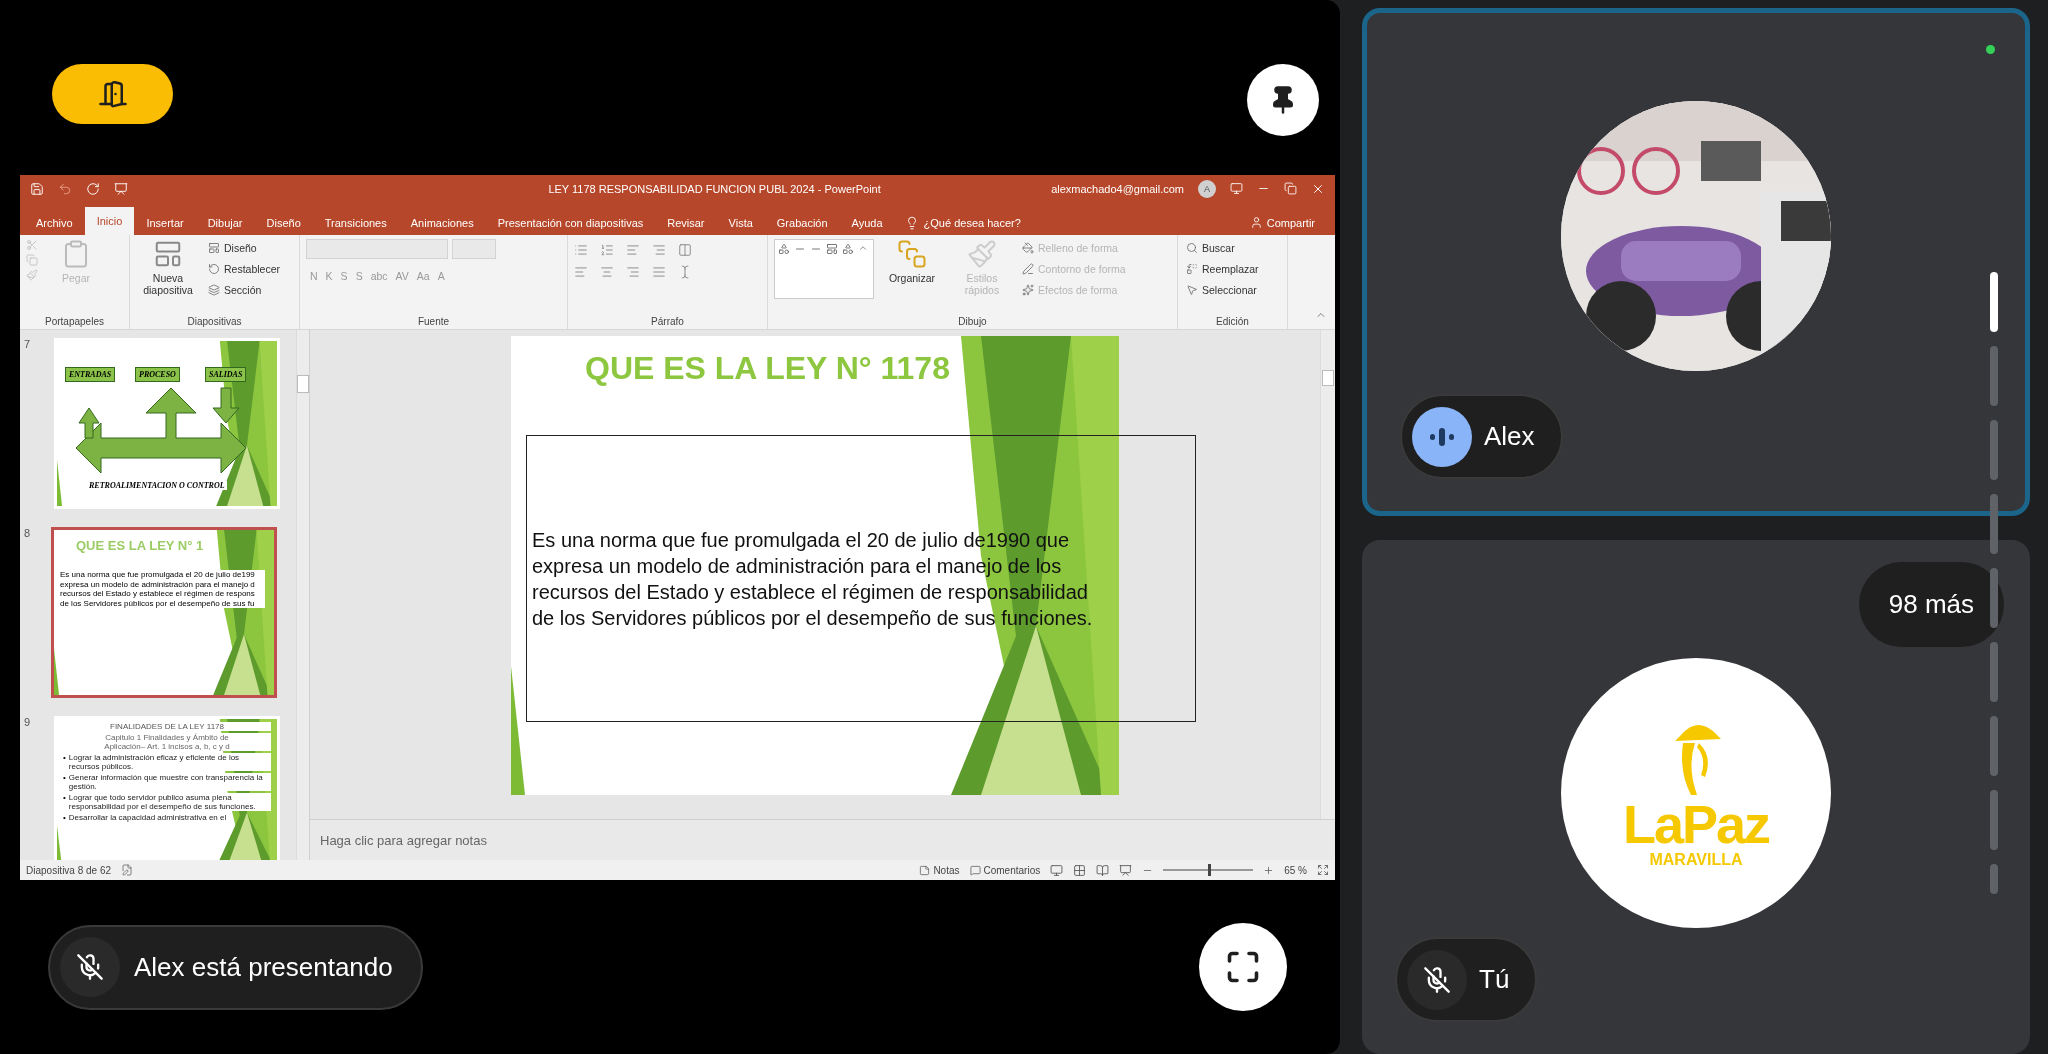  What do you see at coordinates (1210, 870) in the screenshot?
I see `zoom-slider-thumb` at bounding box center [1210, 870].